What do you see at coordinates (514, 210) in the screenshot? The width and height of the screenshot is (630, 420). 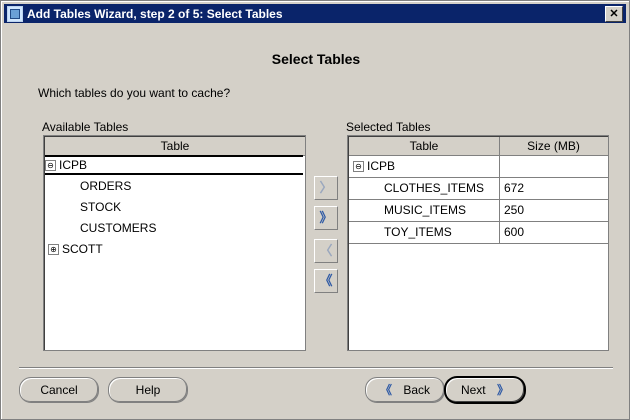 I see `size-cell: 250` at bounding box center [514, 210].